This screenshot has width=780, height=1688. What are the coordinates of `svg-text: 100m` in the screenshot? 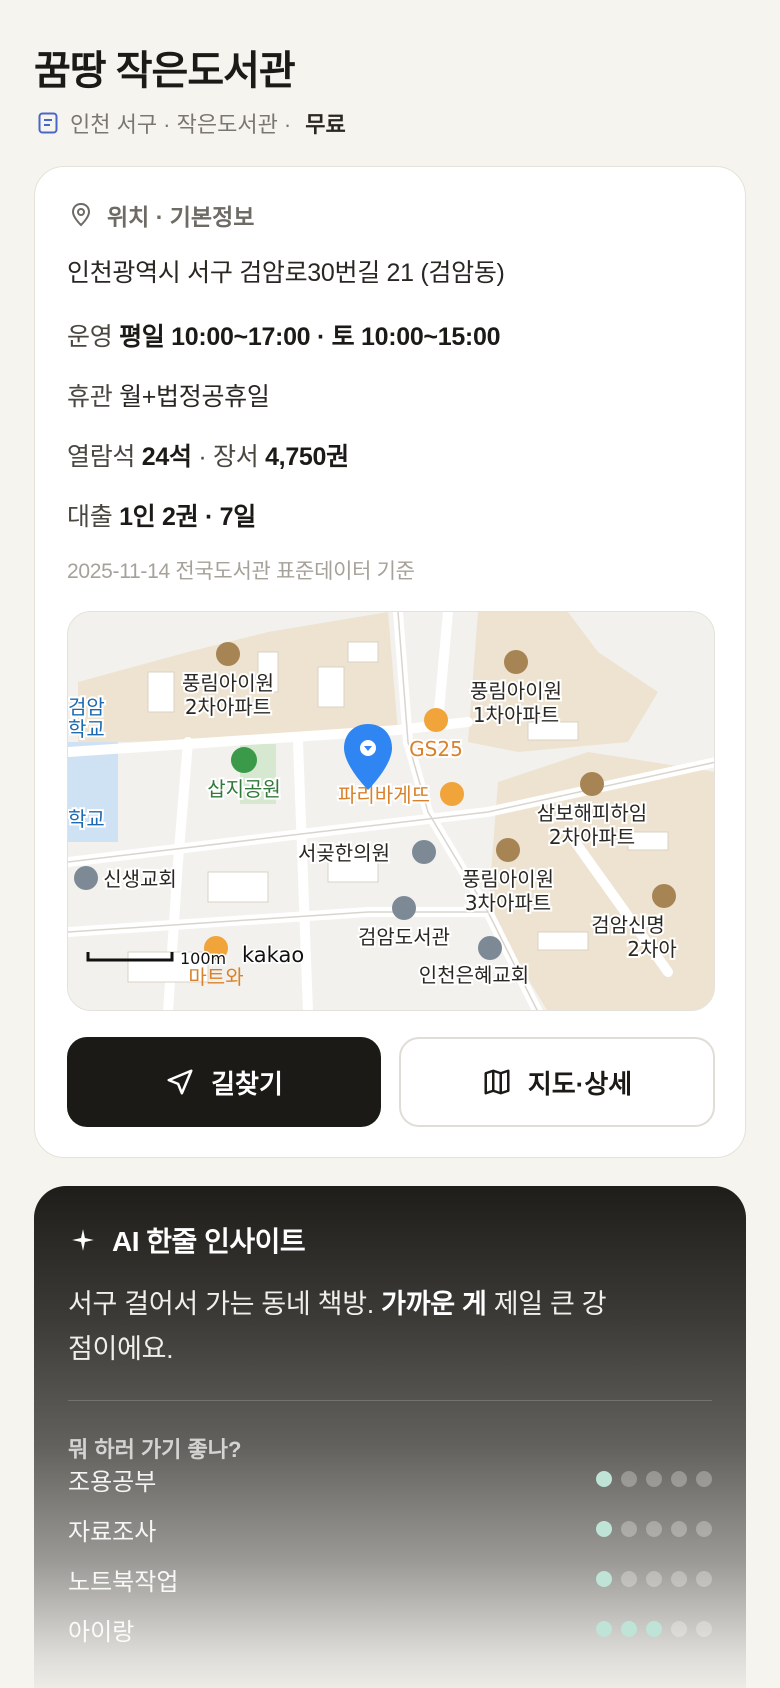 It's located at (203, 958).